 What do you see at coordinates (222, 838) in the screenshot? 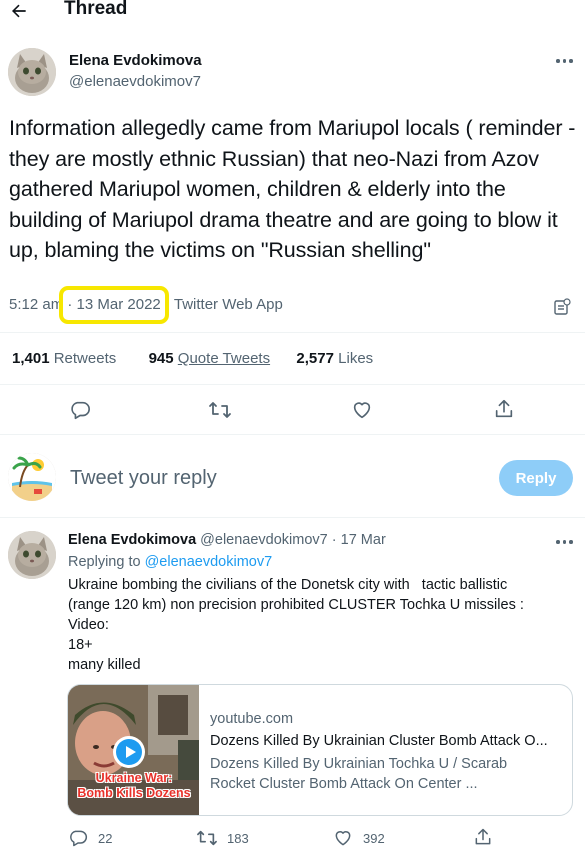
I see `reply-retweet-button: 183` at bounding box center [222, 838].